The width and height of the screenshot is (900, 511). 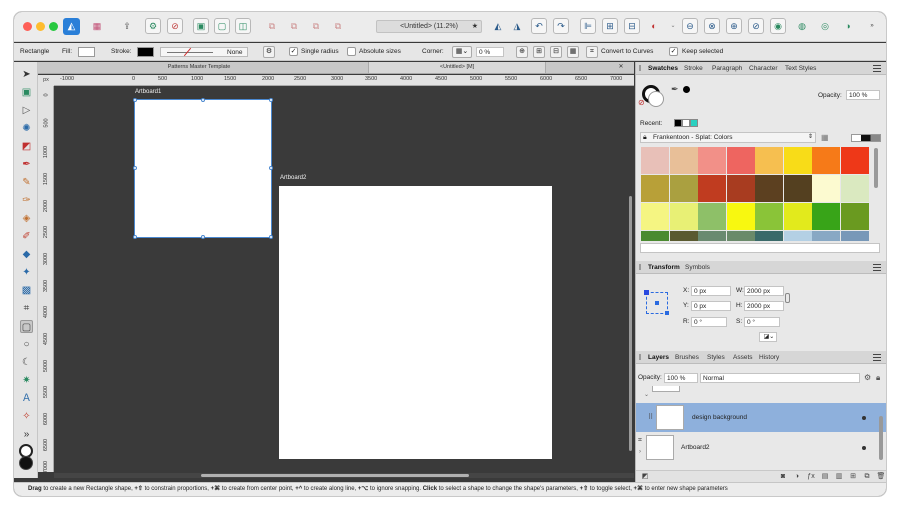 I want to click on collapse-arrow-icon: ›, so click(x=640, y=452).